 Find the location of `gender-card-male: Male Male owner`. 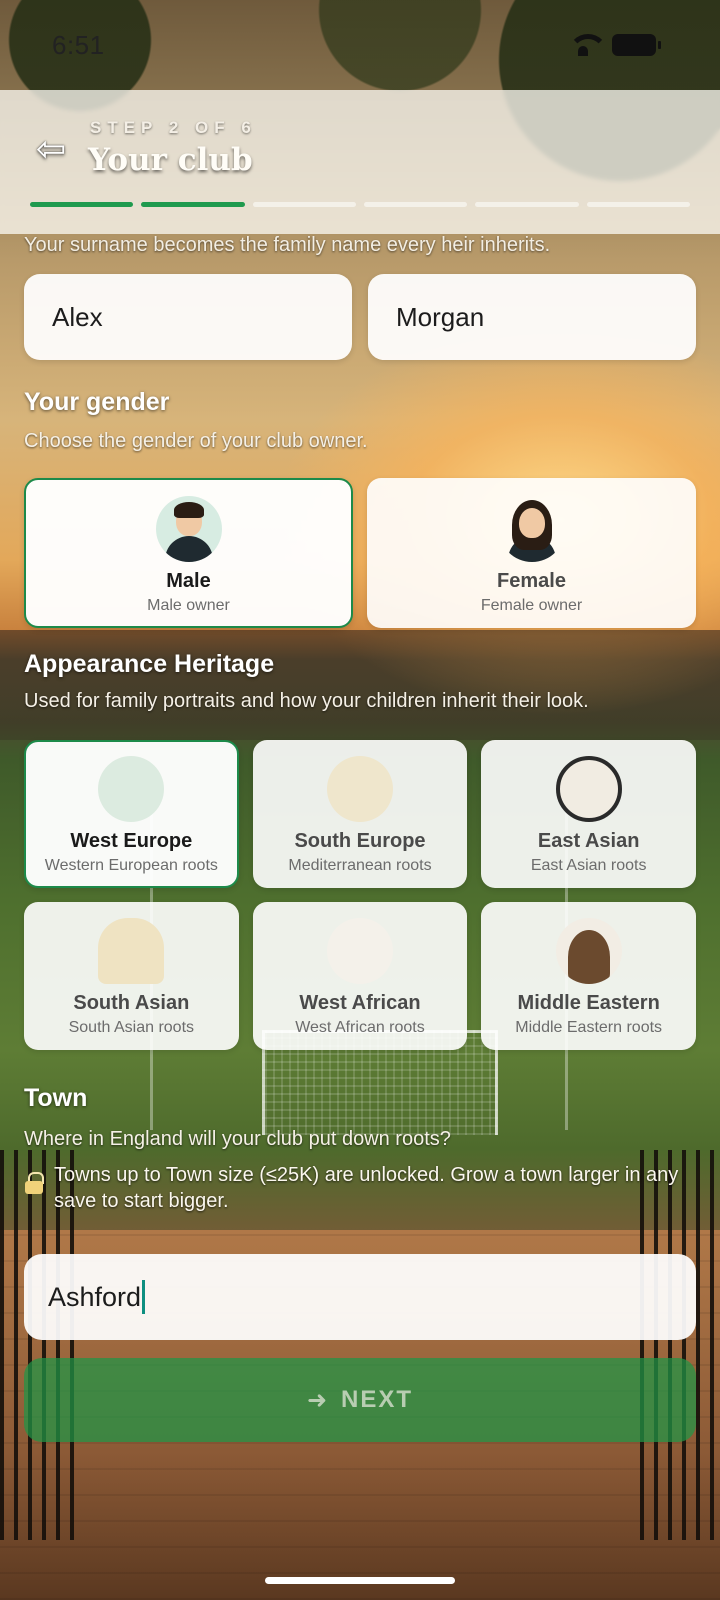

gender-card-male: Male Male owner is located at coordinates (188, 553).